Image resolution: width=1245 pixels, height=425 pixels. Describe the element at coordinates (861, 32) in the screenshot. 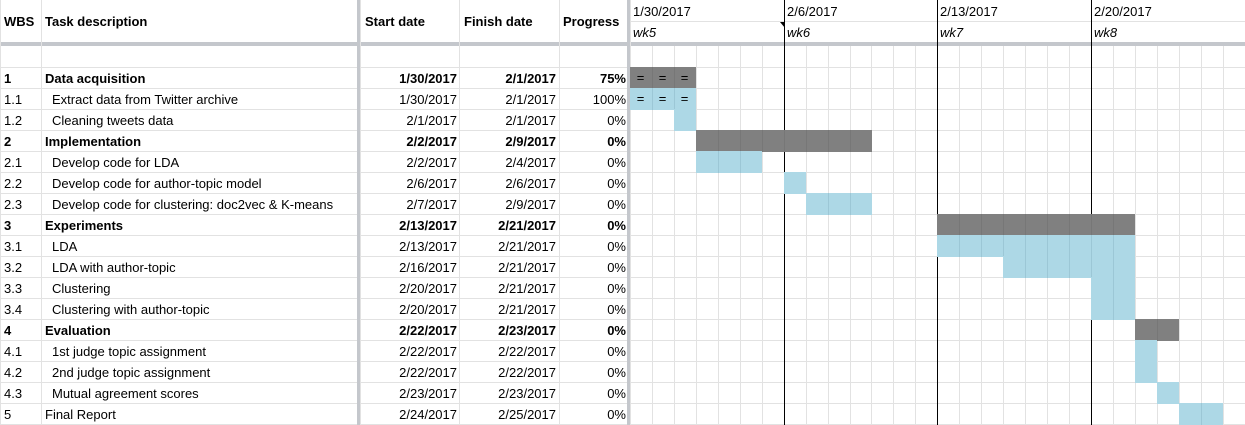

I see `week-number-label: wk6` at that location.